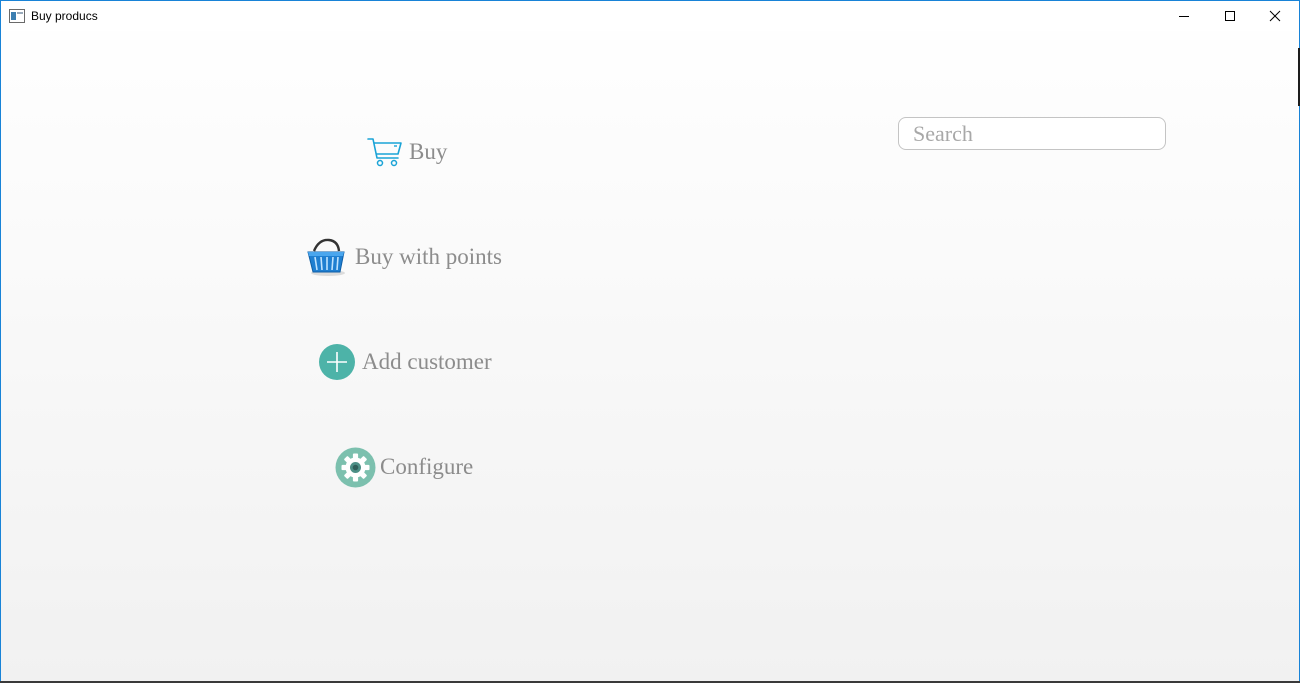 This screenshot has width=1300, height=683. I want to click on buy-button: Buy, so click(407, 152).